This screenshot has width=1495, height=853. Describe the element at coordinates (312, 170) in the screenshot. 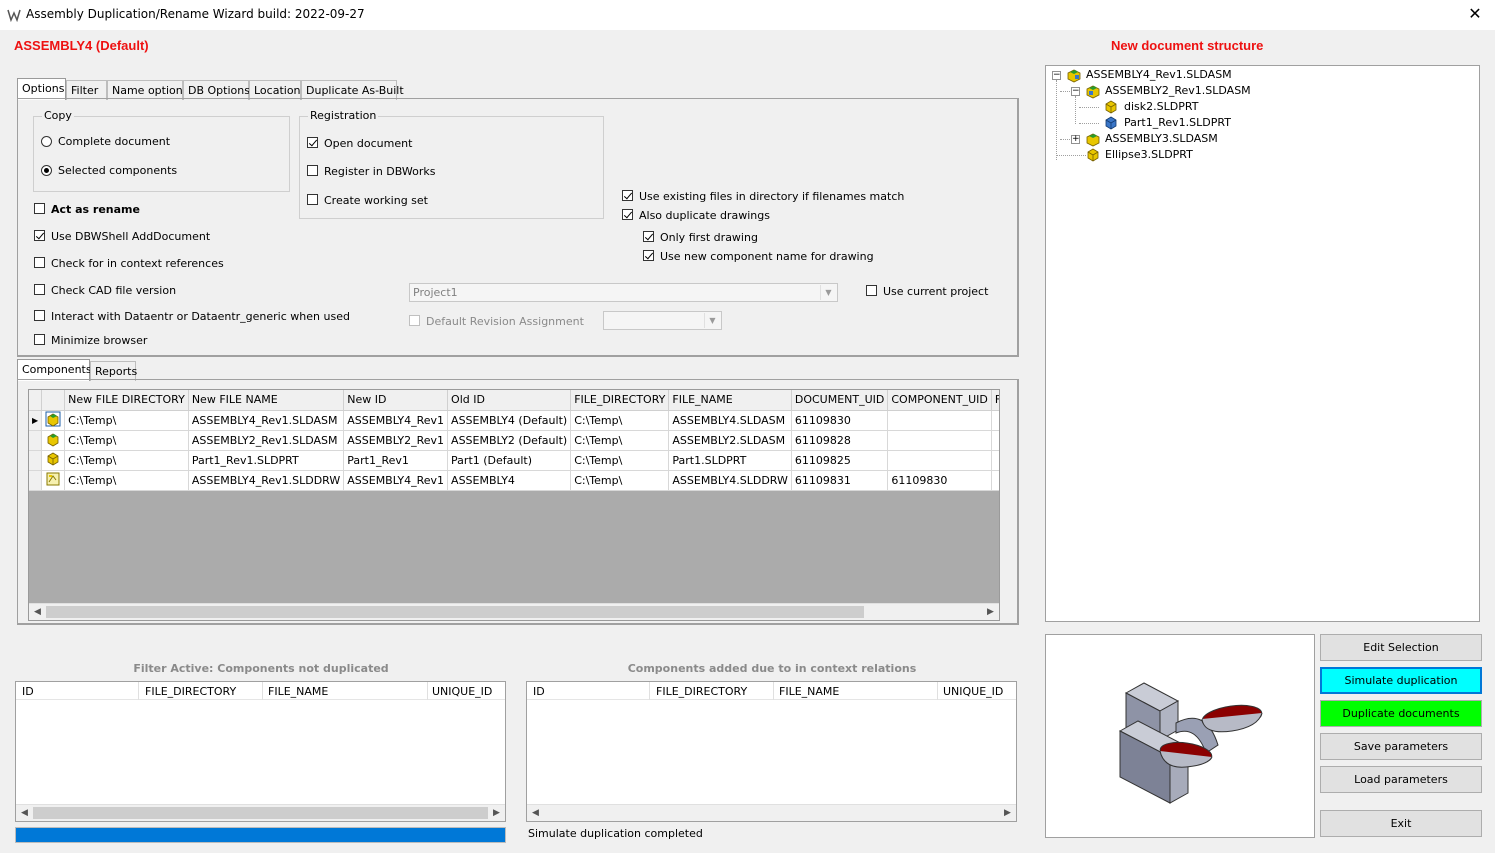

I see `register-dbworks-checkbox` at that location.